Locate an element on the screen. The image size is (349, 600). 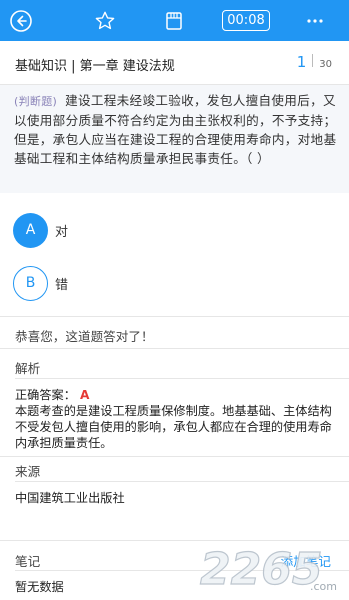
more-dots-icon is located at coordinates (315, 20).